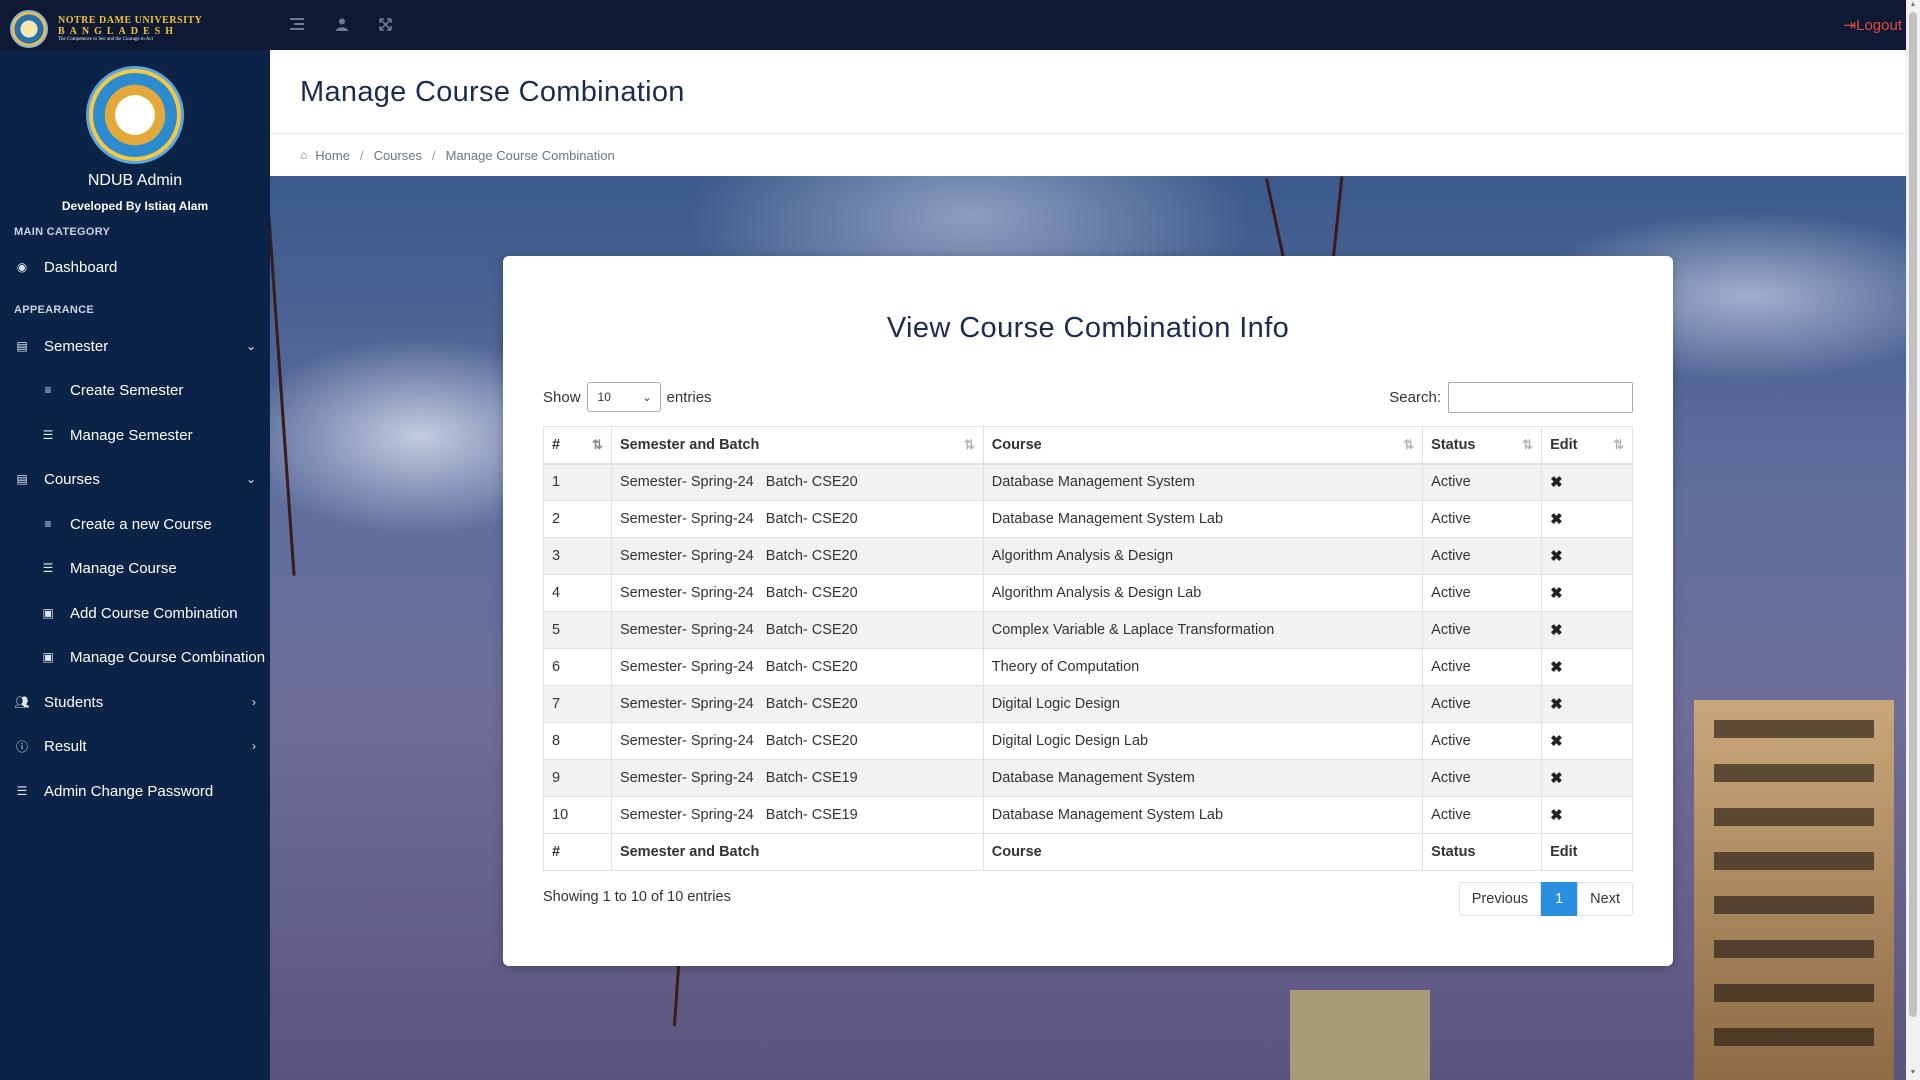  I want to click on cell-semester-batch: Semester- Spring-24 Batch- CSE19, so click(797, 815).